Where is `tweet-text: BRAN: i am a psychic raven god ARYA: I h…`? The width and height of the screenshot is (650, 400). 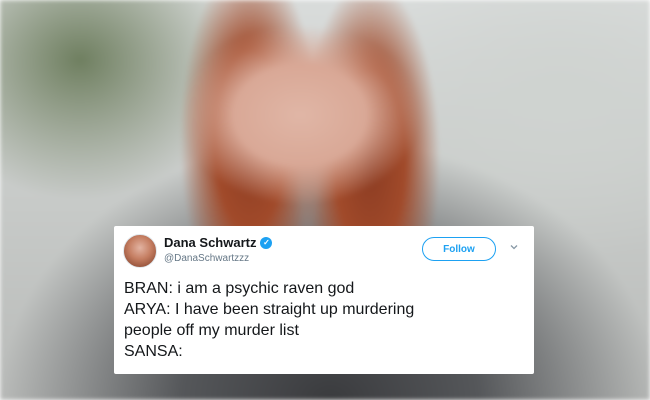
tweet-text: BRAN: i am a psychic raven god ARYA: I h… is located at coordinates (324, 320).